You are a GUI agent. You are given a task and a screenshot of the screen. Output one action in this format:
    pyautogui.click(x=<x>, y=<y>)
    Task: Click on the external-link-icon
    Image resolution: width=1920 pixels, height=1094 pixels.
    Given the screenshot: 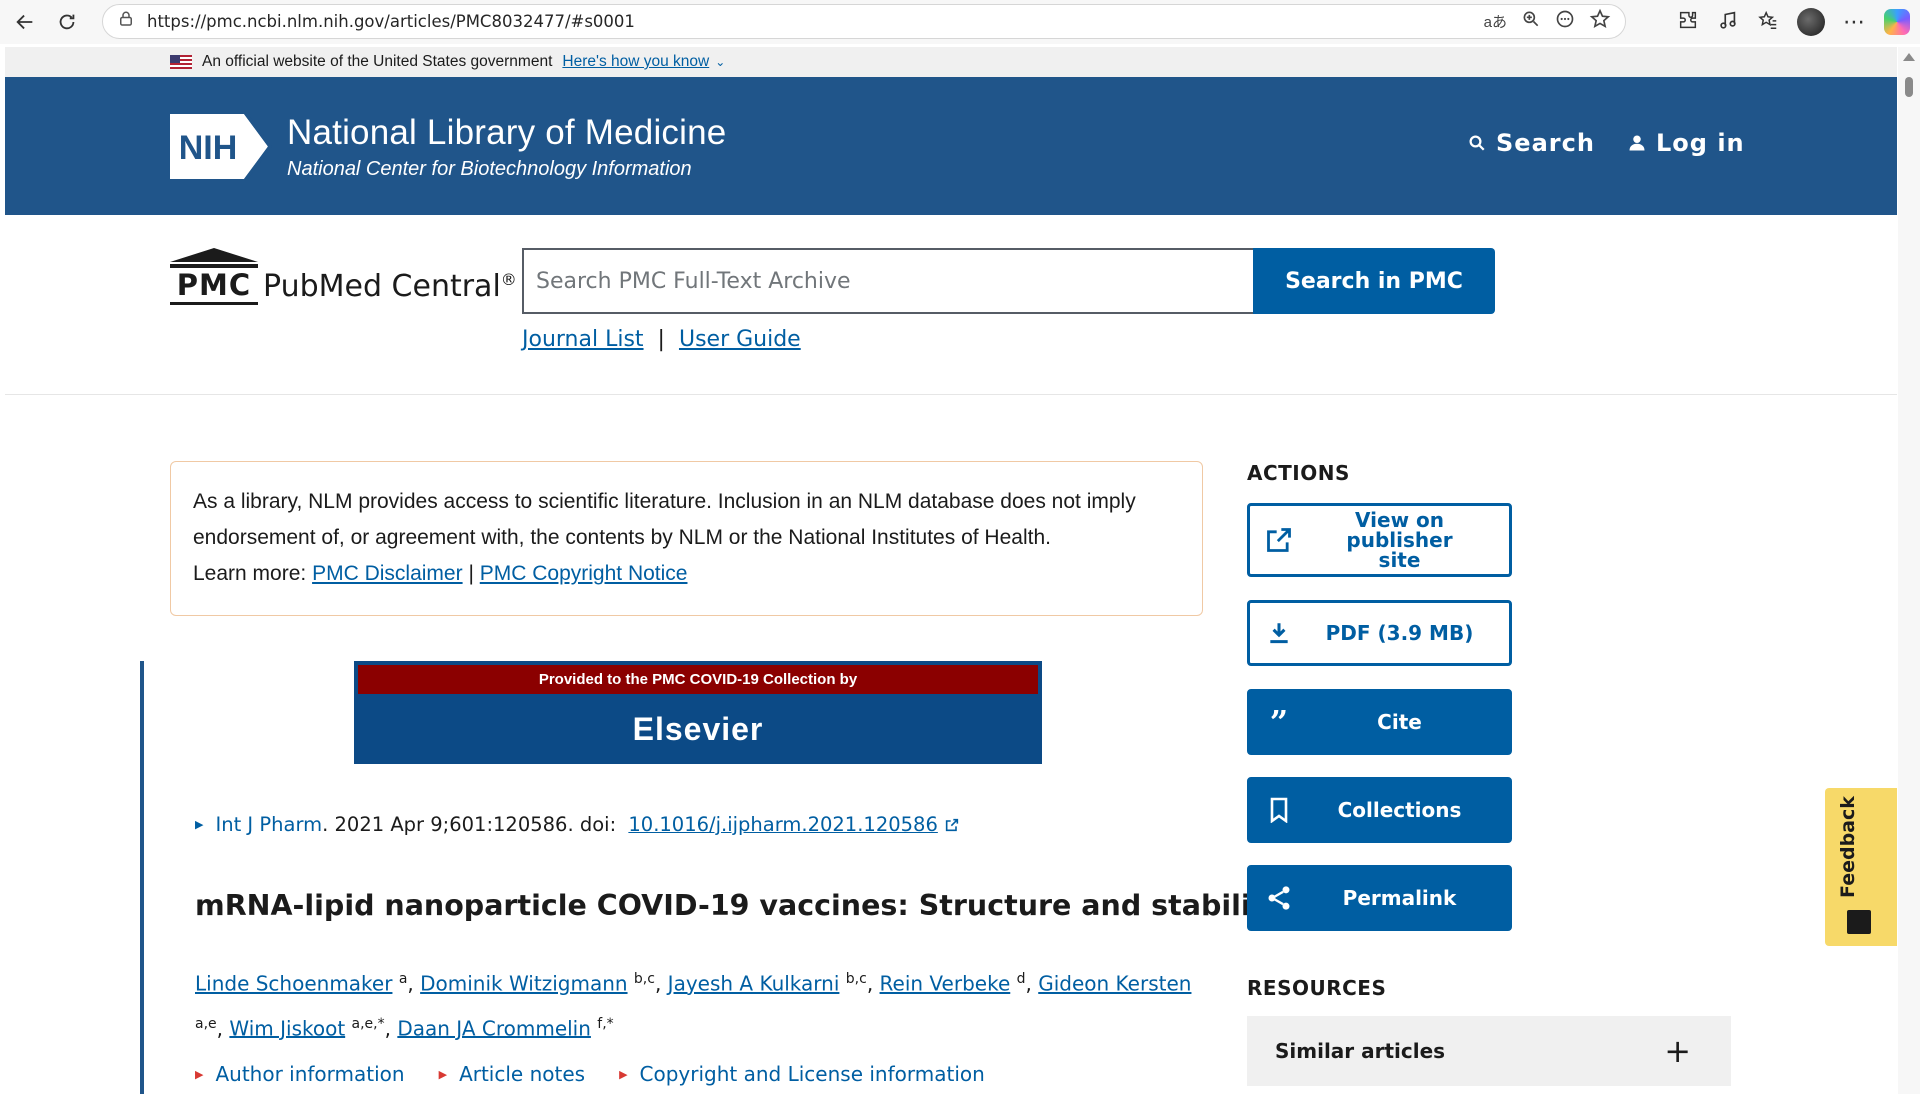 What is the action you would take?
    pyautogui.click(x=951, y=824)
    